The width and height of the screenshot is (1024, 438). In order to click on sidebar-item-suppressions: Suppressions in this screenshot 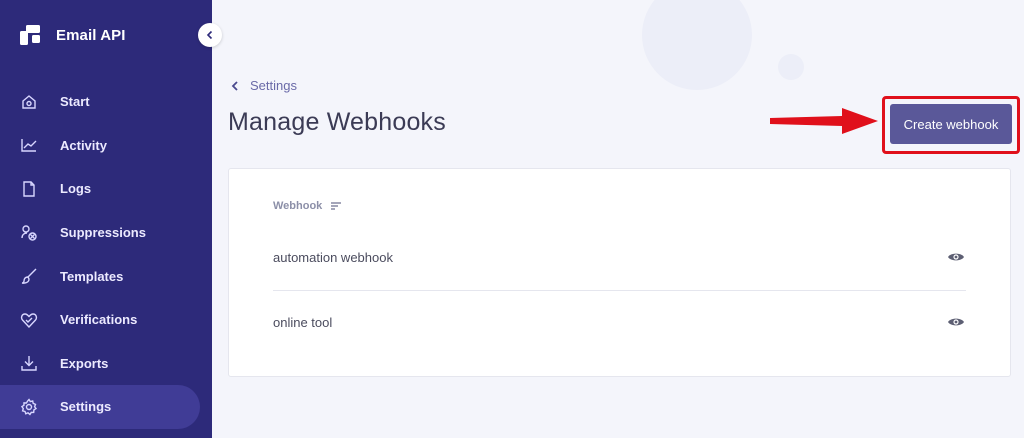, I will do `click(106, 233)`.